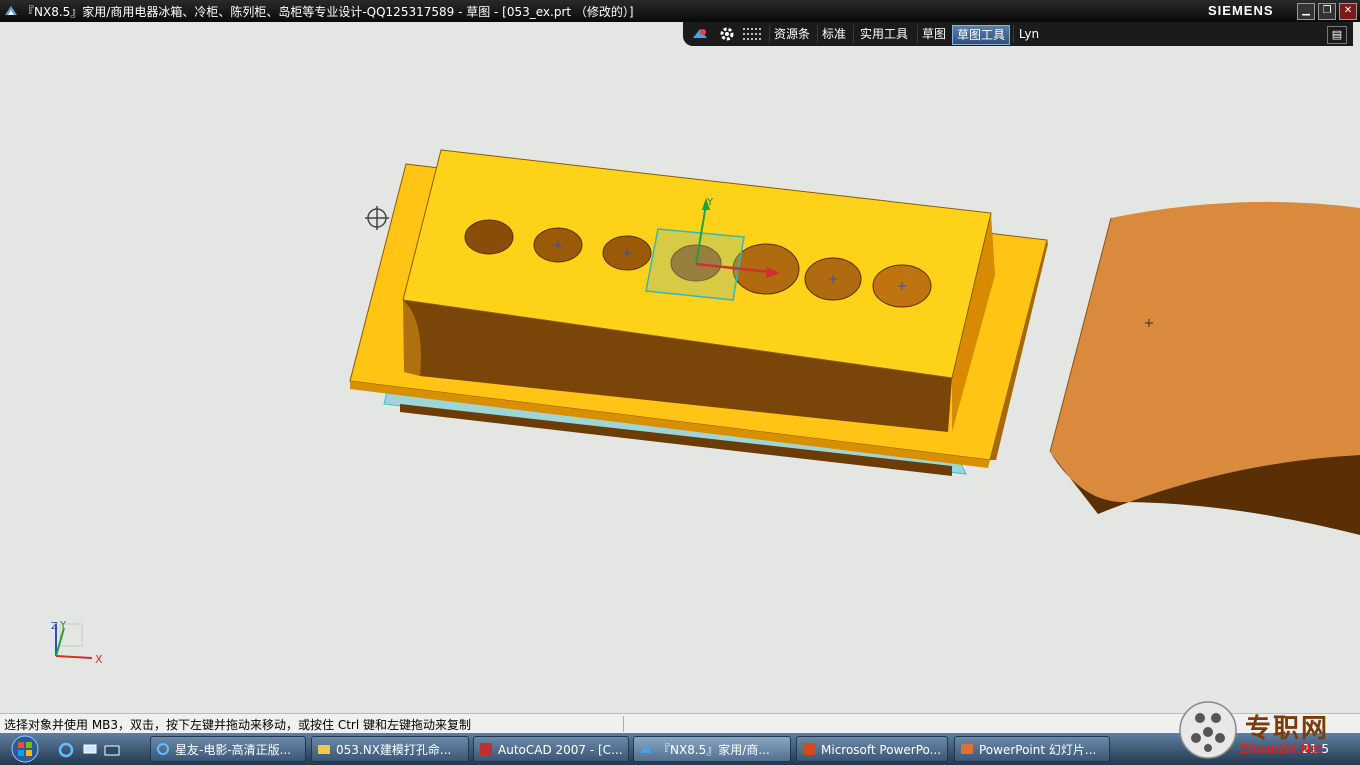 Image resolution: width=1360 pixels, height=765 pixels. I want to click on nx-icon, so click(646, 748).